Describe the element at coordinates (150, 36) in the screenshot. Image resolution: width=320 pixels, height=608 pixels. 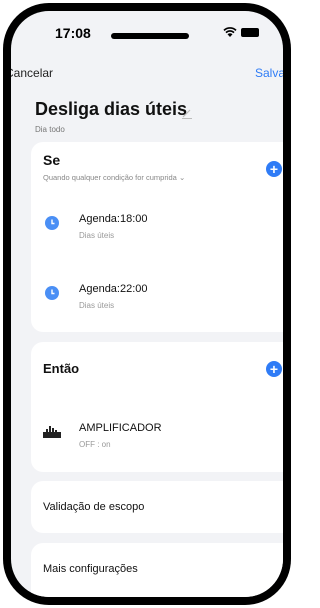
I see `dynamic-island` at that location.